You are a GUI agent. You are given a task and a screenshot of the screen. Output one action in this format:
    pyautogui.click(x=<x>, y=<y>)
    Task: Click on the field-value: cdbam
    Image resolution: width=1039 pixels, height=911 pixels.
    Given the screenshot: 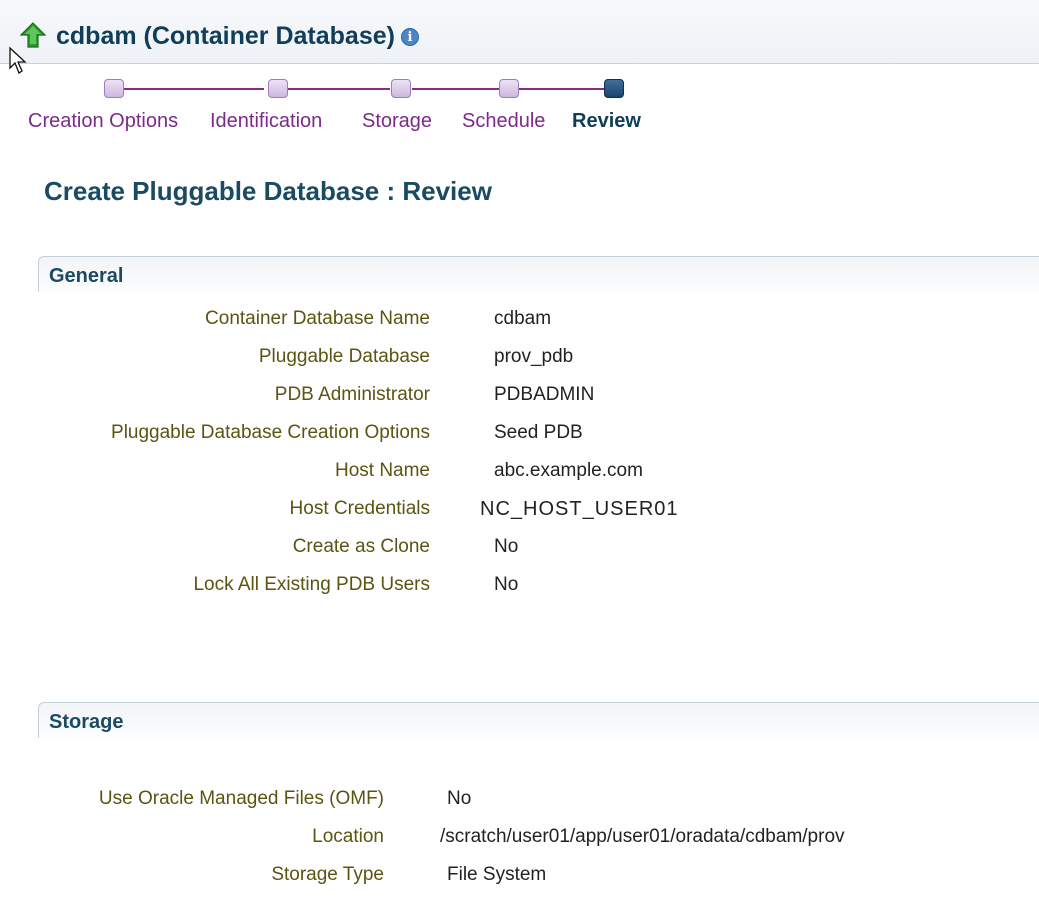 What is the action you would take?
    pyautogui.click(x=523, y=318)
    